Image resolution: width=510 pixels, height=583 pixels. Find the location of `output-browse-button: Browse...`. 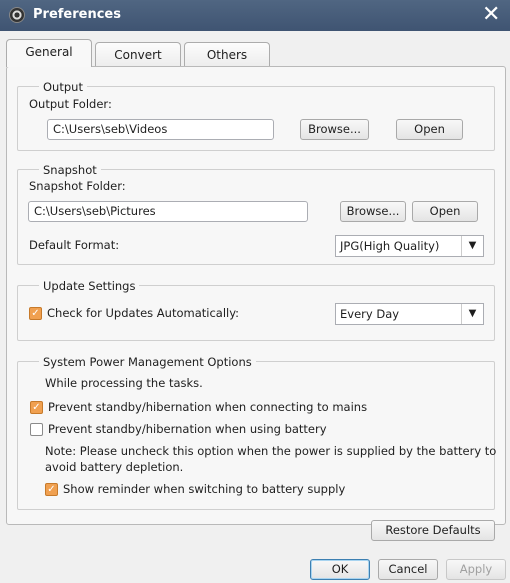

output-browse-button: Browse... is located at coordinates (334, 129).